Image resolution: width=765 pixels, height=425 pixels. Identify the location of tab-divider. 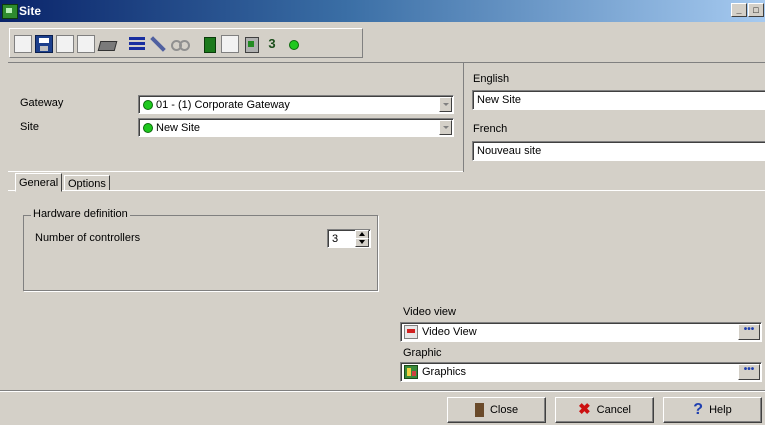
(386, 190).